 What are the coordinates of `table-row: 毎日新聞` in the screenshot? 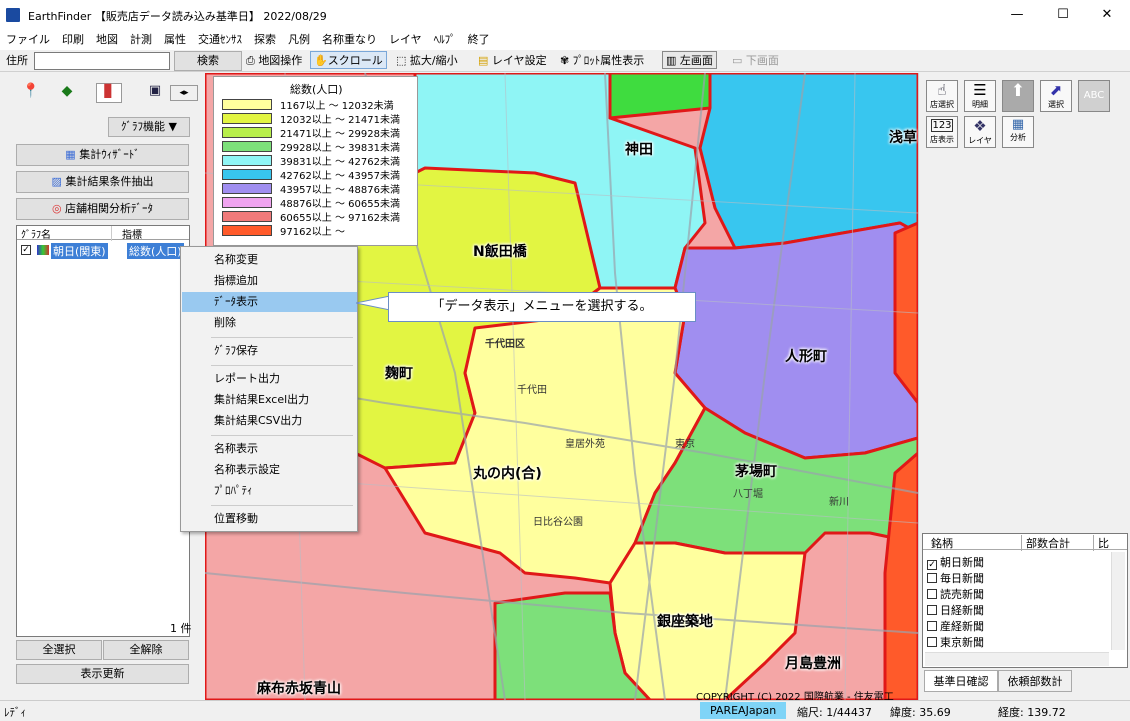 It's located at (1017, 577).